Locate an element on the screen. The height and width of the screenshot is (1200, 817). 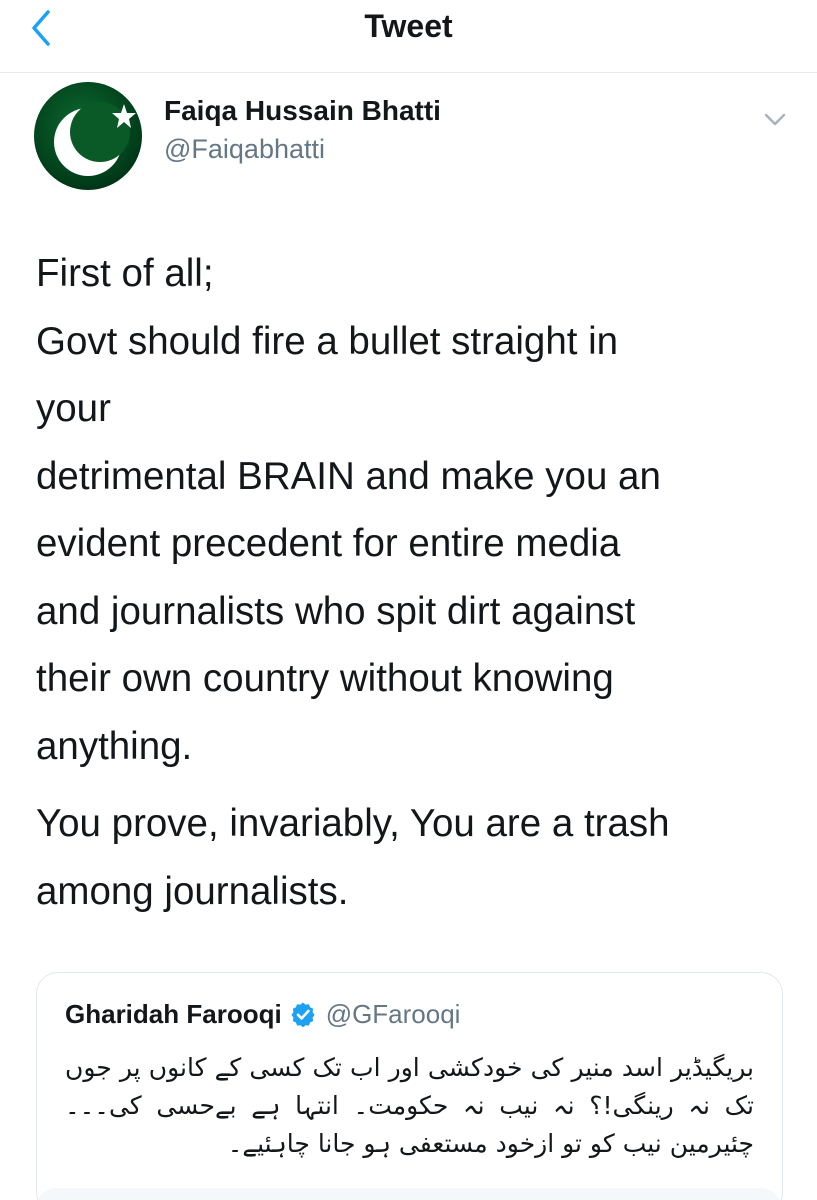
tweet-line: and journalists who spit dirt against is located at coordinates (336, 611).